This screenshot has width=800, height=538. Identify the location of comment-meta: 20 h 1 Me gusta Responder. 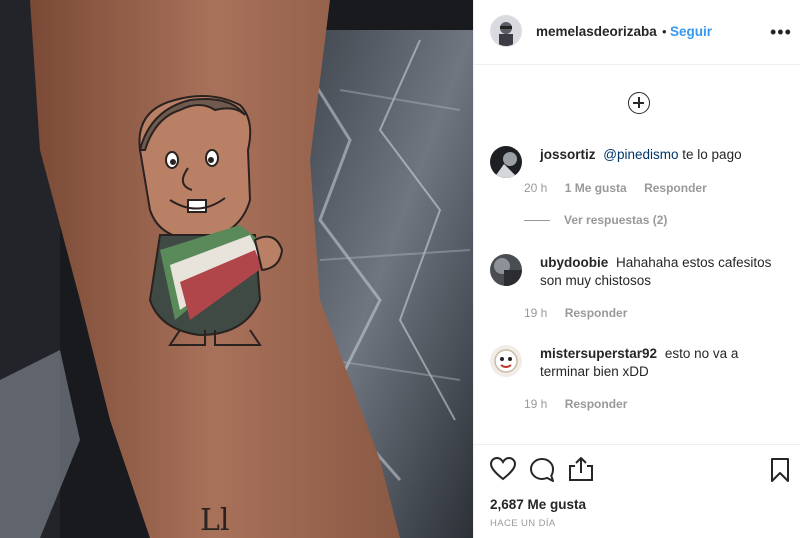
(622, 188).